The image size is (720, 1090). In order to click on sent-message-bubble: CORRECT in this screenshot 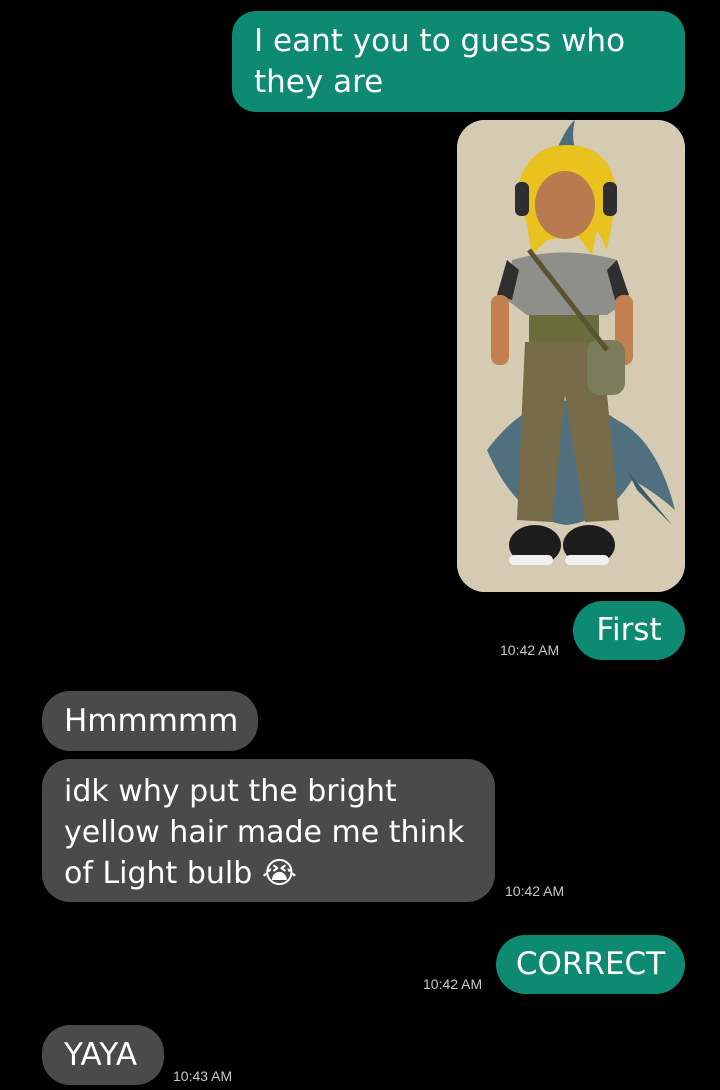, I will do `click(590, 964)`.